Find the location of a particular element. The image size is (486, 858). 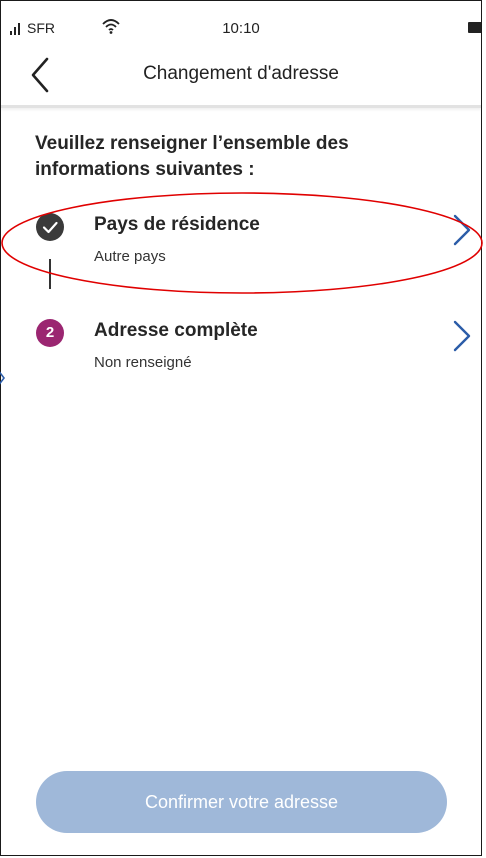

step-title: Adresse complète is located at coordinates (176, 330).